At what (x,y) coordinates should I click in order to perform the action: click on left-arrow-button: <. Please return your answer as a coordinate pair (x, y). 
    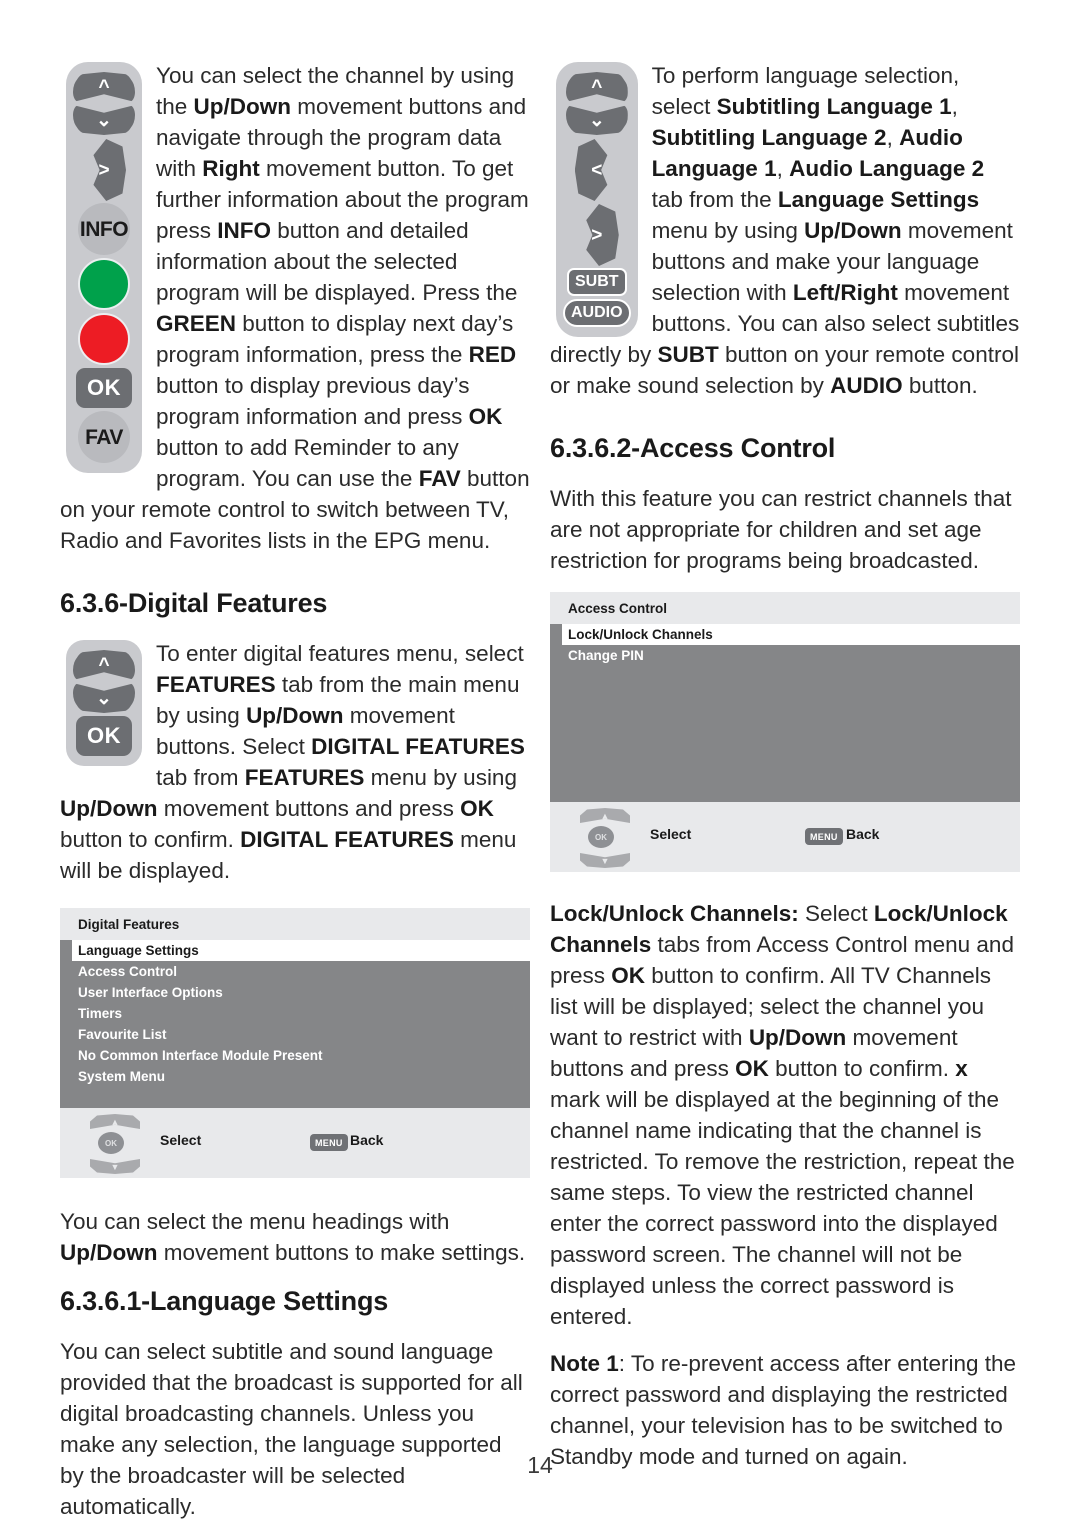
    Looking at the image, I should click on (596, 169).